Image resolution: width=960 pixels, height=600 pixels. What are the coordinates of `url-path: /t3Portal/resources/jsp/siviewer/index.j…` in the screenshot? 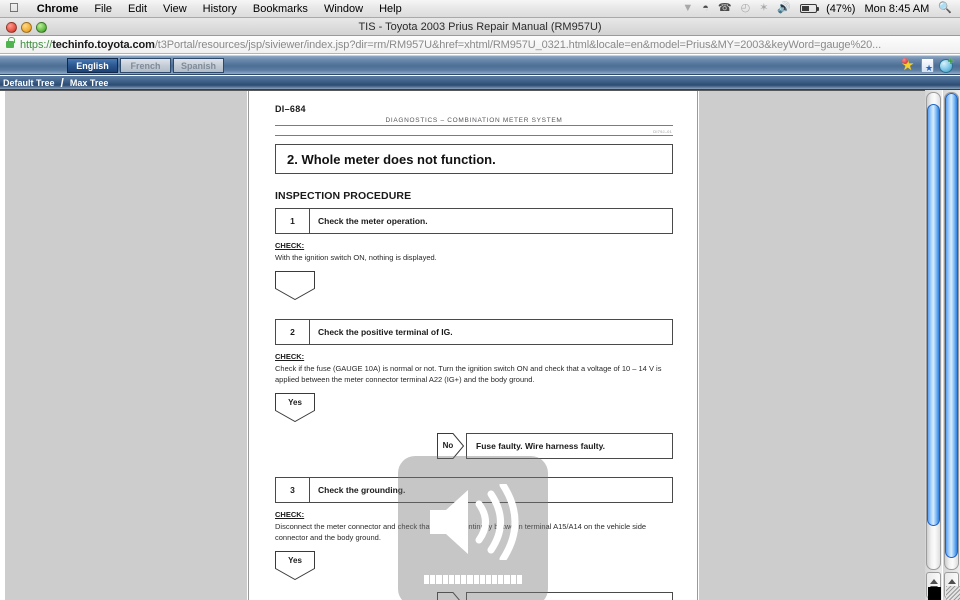 It's located at (518, 44).